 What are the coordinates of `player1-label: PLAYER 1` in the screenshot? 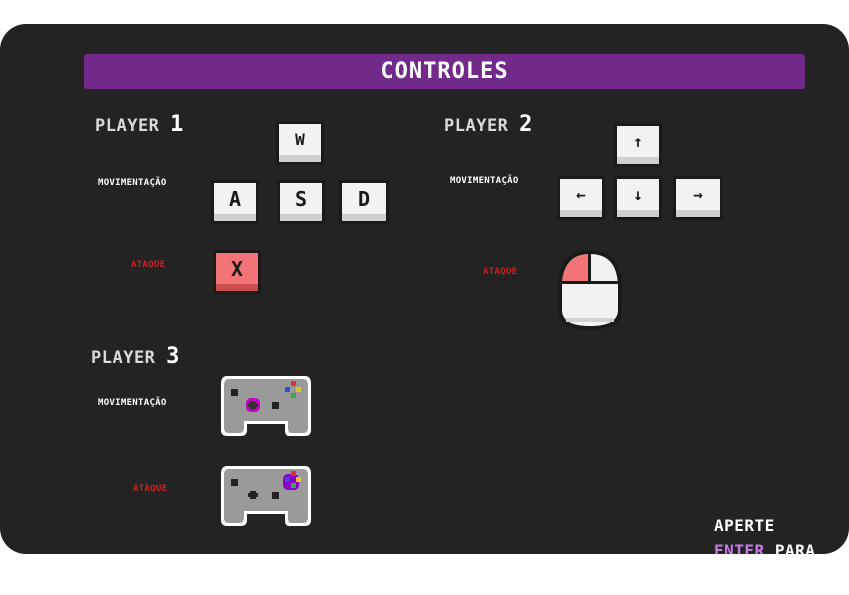 It's located at (139, 124).